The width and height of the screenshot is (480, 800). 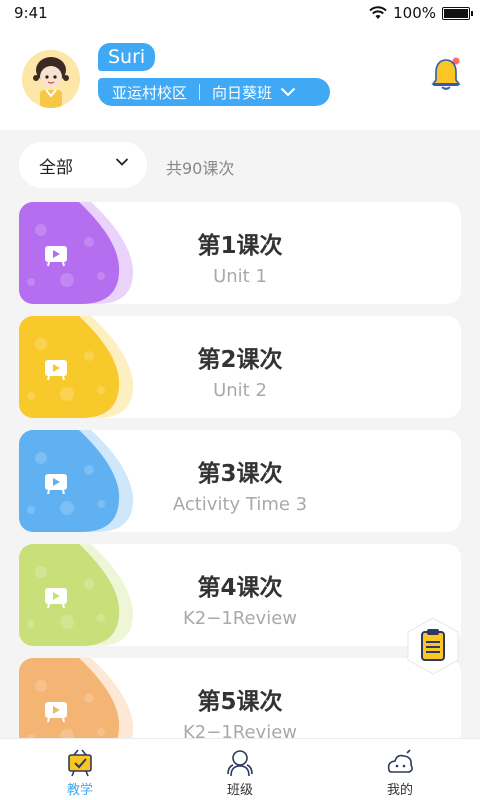 What do you see at coordinates (399, 790) in the screenshot?
I see `tab-label: 我的` at bounding box center [399, 790].